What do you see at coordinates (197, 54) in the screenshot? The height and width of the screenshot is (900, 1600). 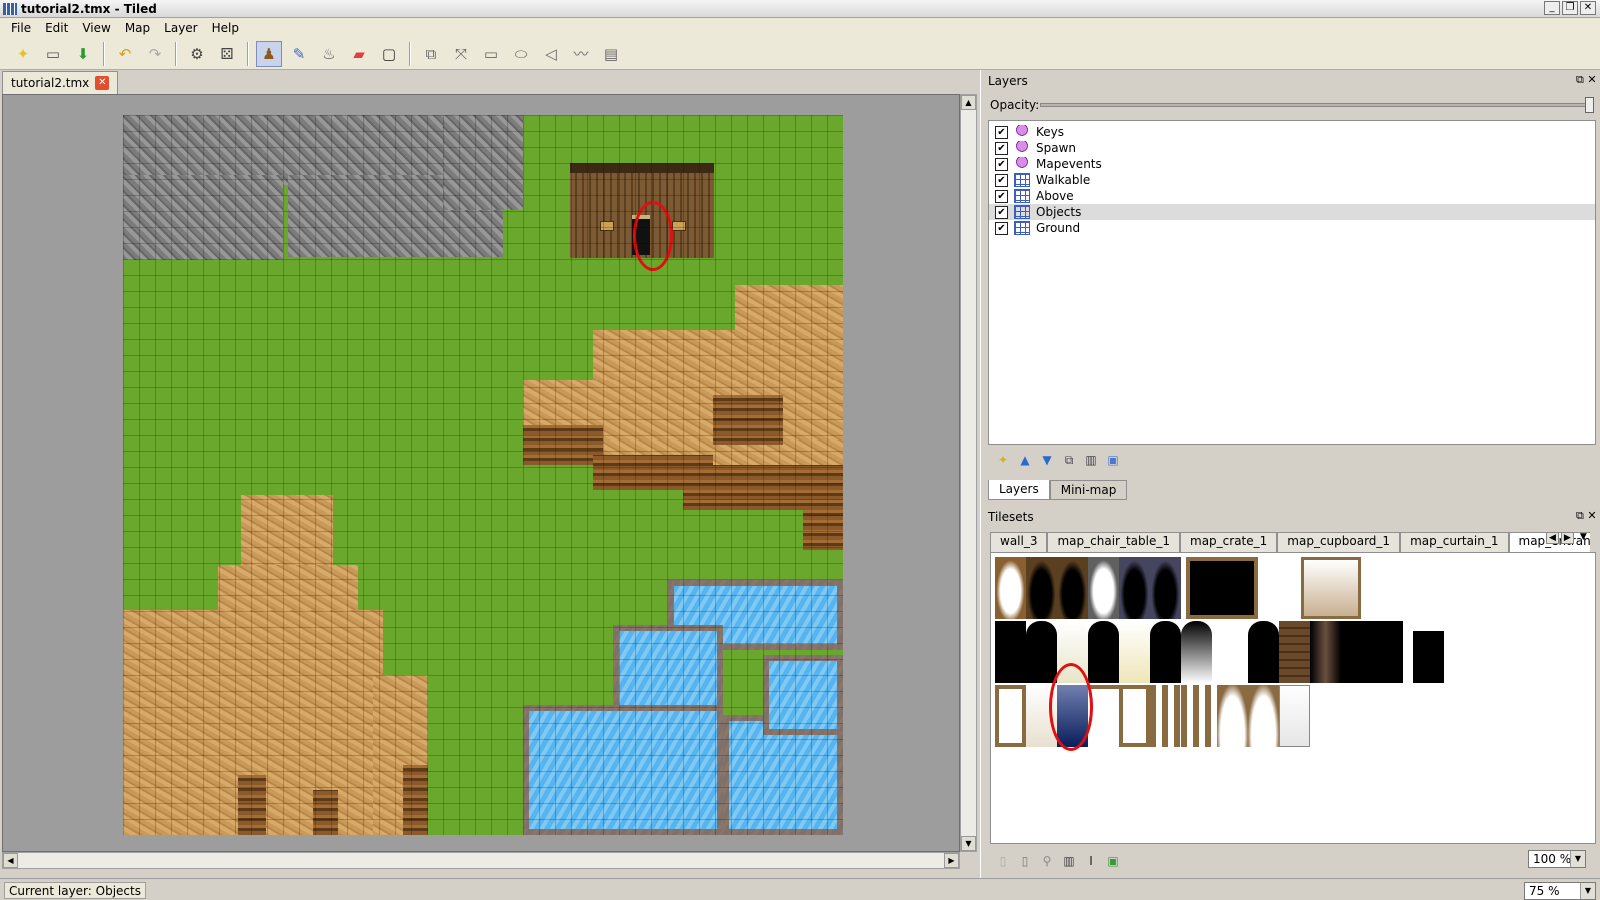 I see `random-mode-icon: ⚙` at bounding box center [197, 54].